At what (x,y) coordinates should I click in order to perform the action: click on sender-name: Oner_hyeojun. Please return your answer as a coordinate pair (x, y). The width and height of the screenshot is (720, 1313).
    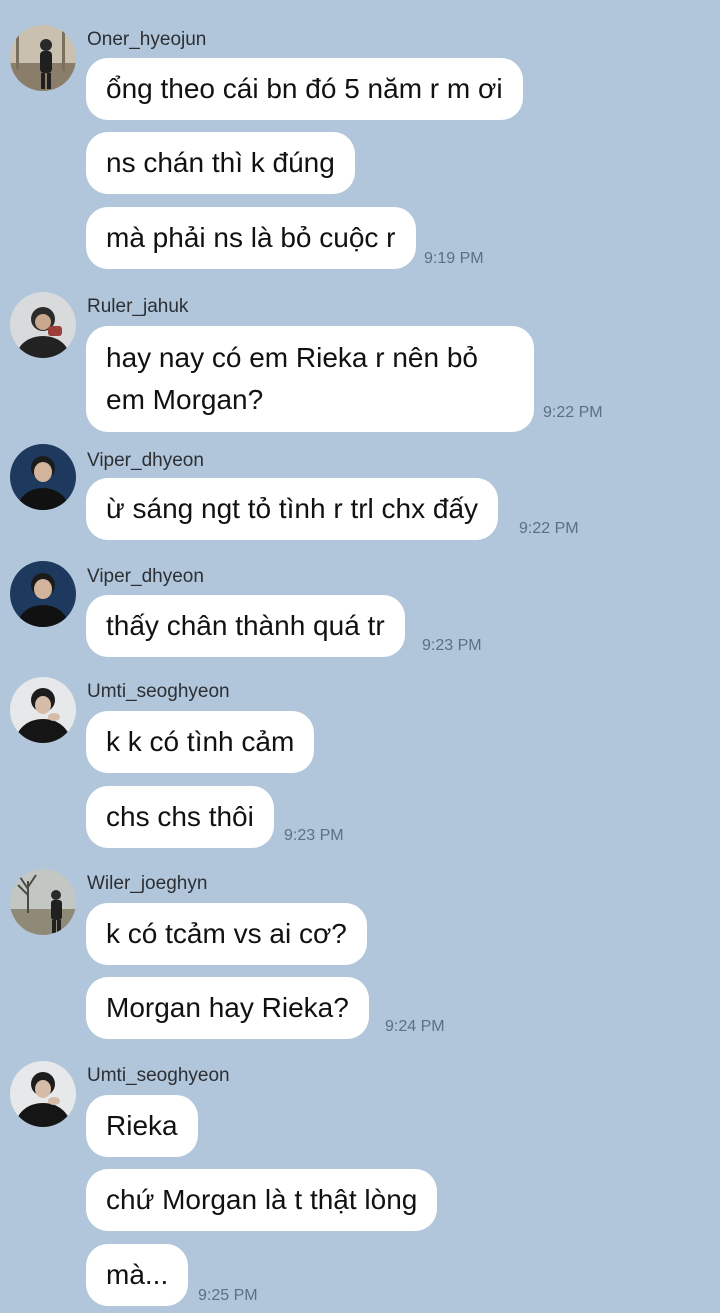
    Looking at the image, I should click on (147, 39).